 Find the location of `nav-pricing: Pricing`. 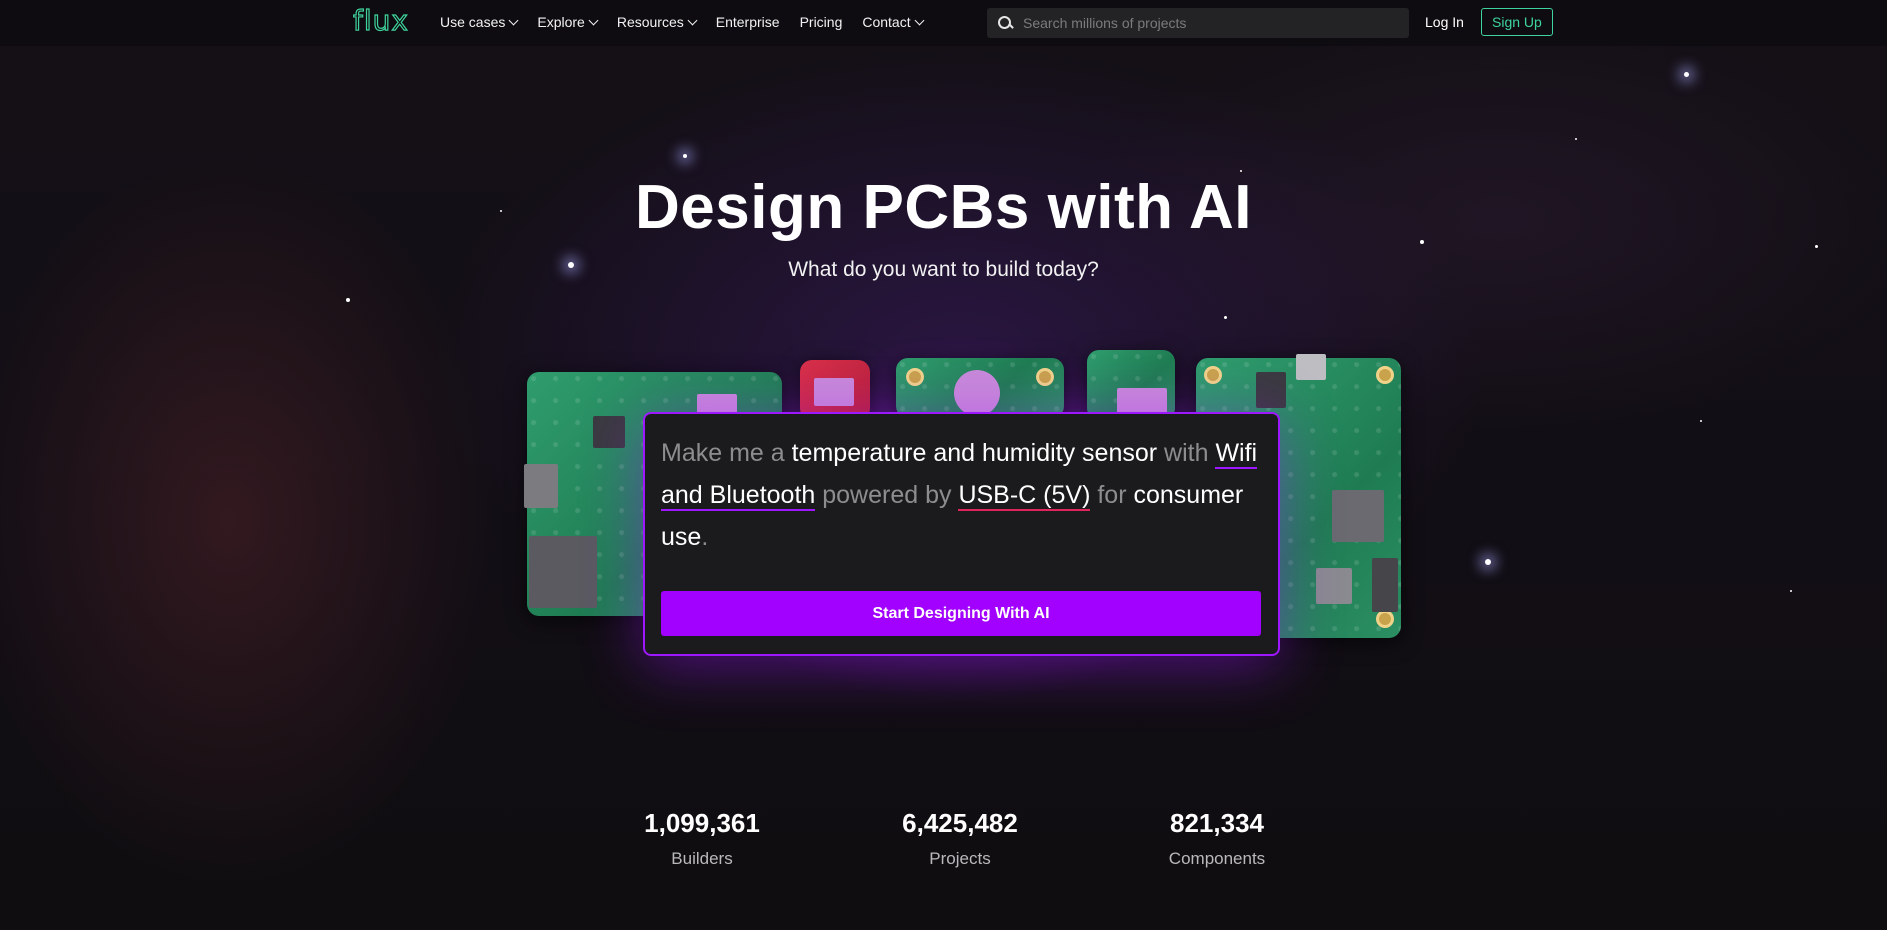

nav-pricing: Pricing is located at coordinates (821, 22).